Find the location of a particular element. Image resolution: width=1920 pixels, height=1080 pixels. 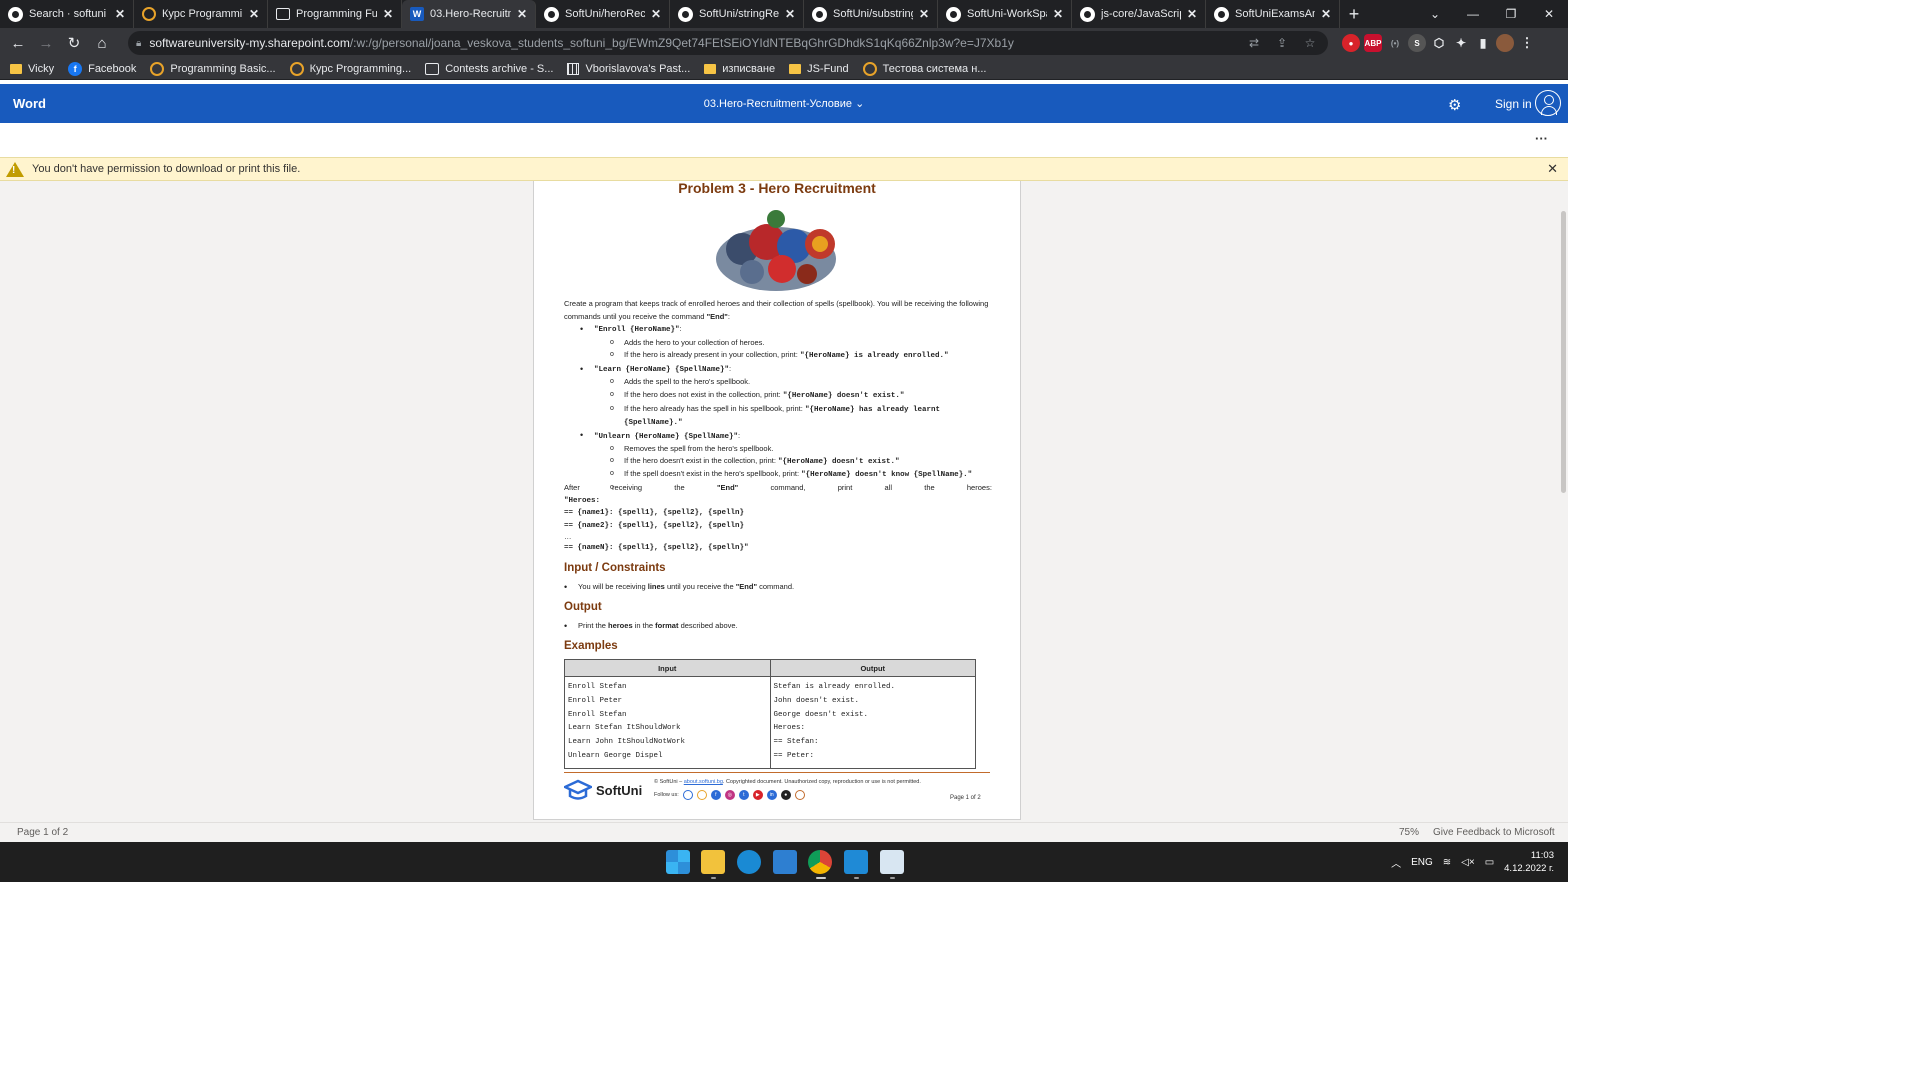

format-line: == {name2}: {spell1}, {spell2}, {spelln} is located at coordinates (654, 525).